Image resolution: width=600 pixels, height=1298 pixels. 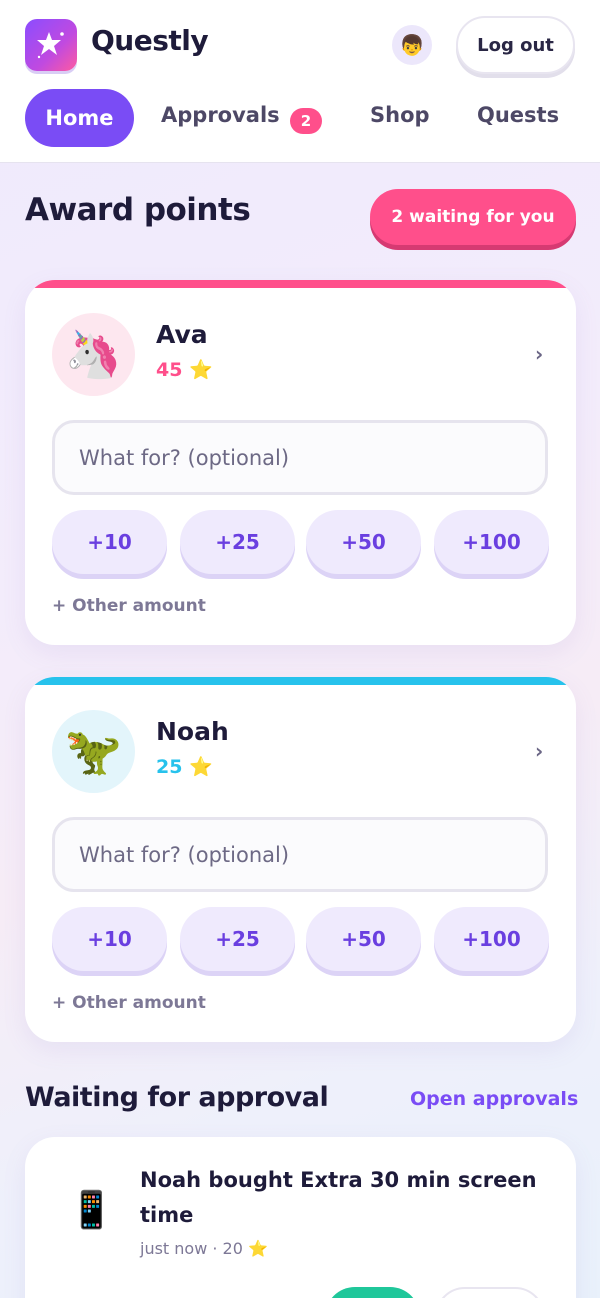 I want to click on phone-icon: 📱, so click(x=91, y=1210).